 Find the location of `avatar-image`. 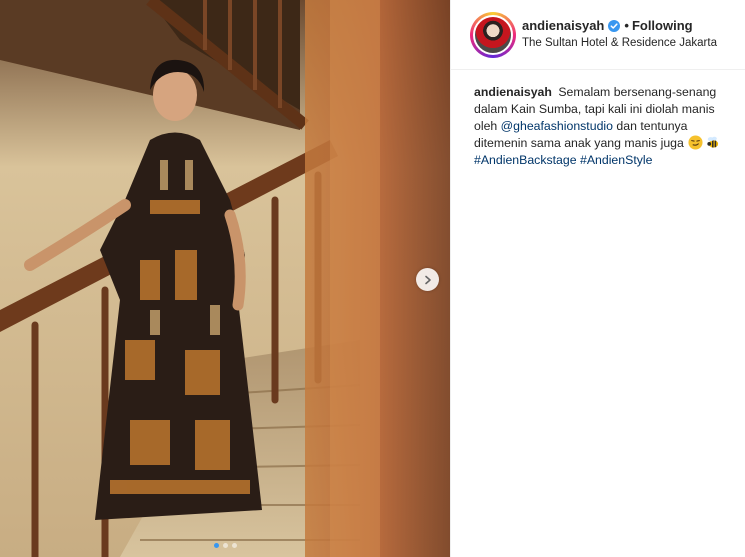

avatar-image is located at coordinates (493, 34).